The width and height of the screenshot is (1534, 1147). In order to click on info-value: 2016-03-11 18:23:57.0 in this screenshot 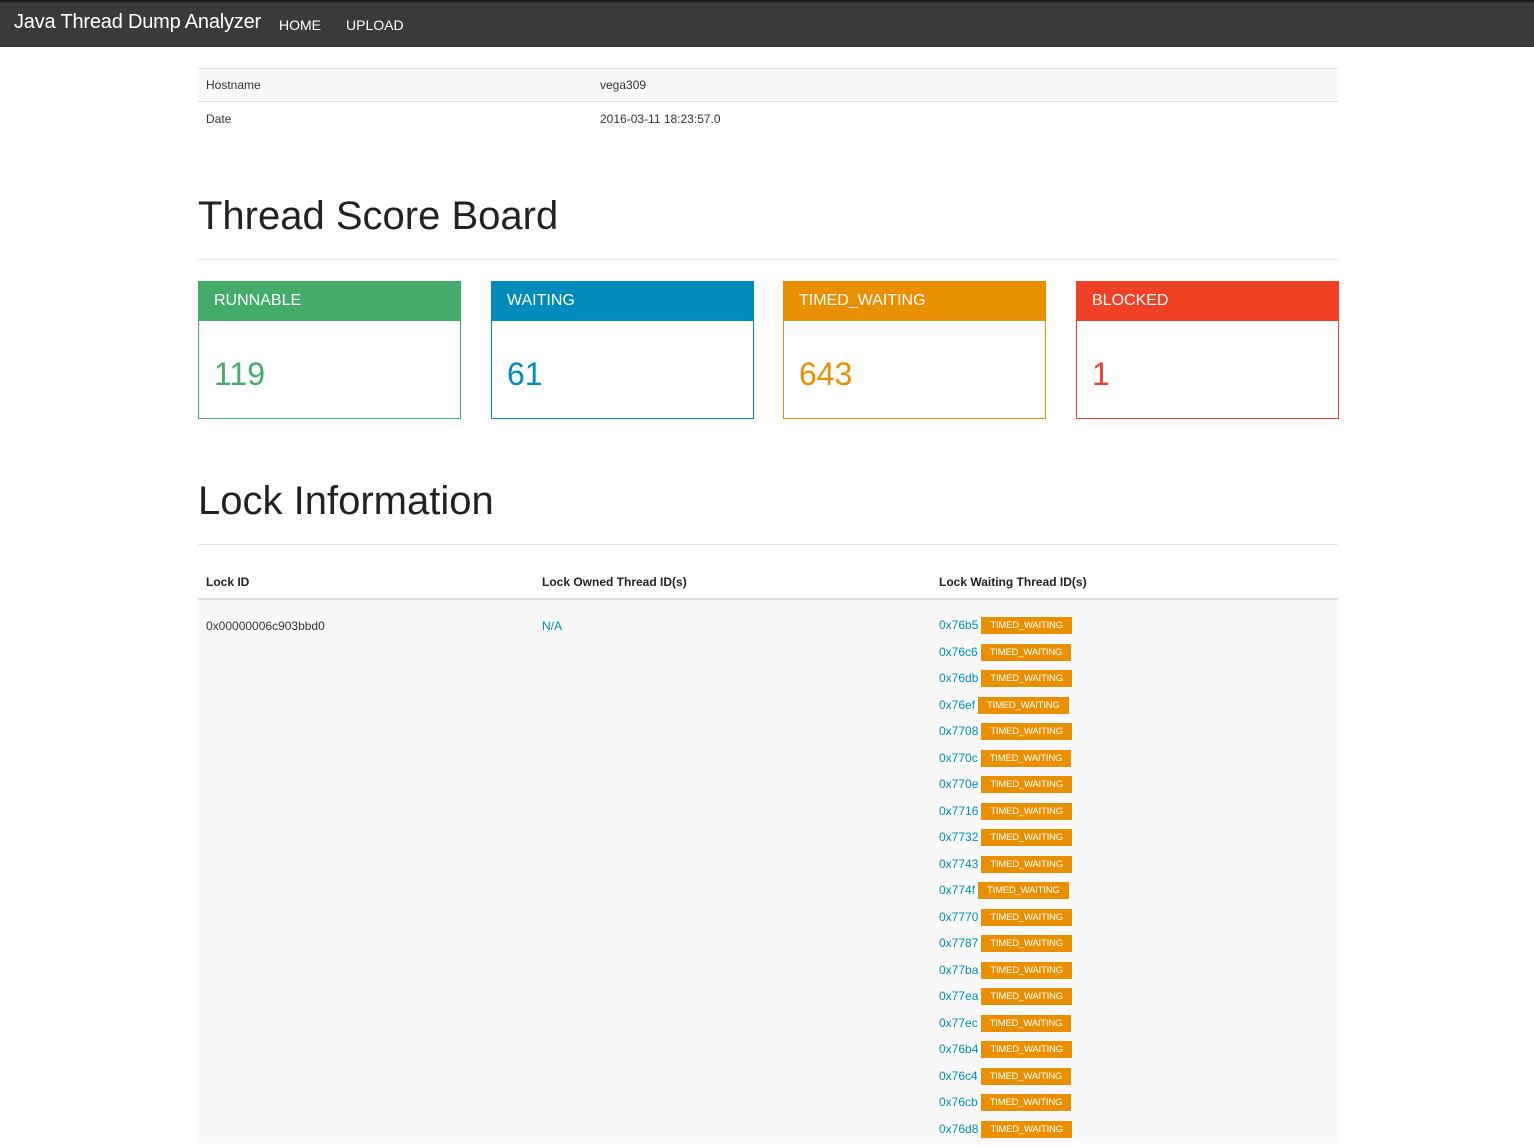, I will do `click(660, 119)`.